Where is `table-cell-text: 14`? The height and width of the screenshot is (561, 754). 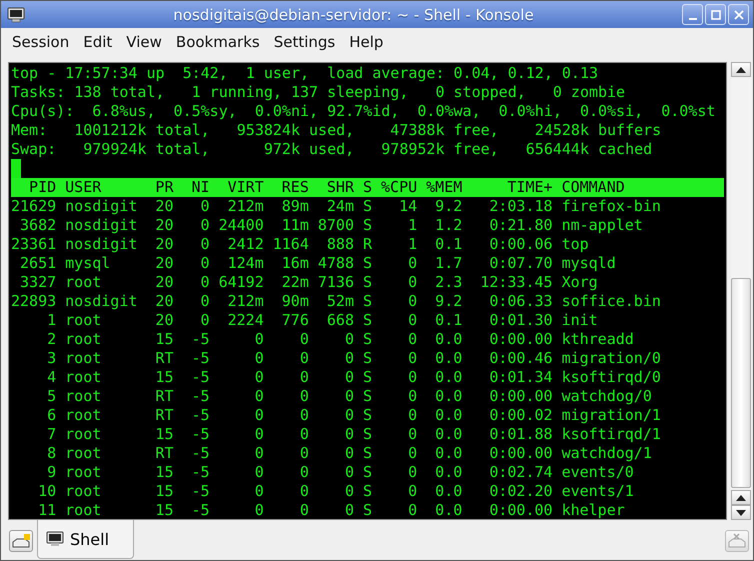 table-cell-text: 14 is located at coordinates (408, 206).